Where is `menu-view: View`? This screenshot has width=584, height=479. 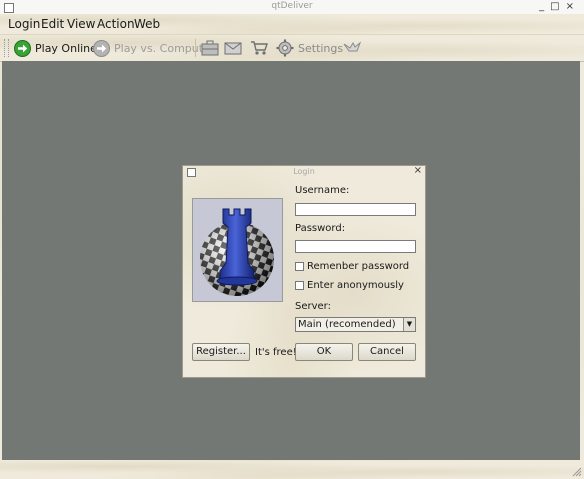 menu-view: View is located at coordinates (81, 24).